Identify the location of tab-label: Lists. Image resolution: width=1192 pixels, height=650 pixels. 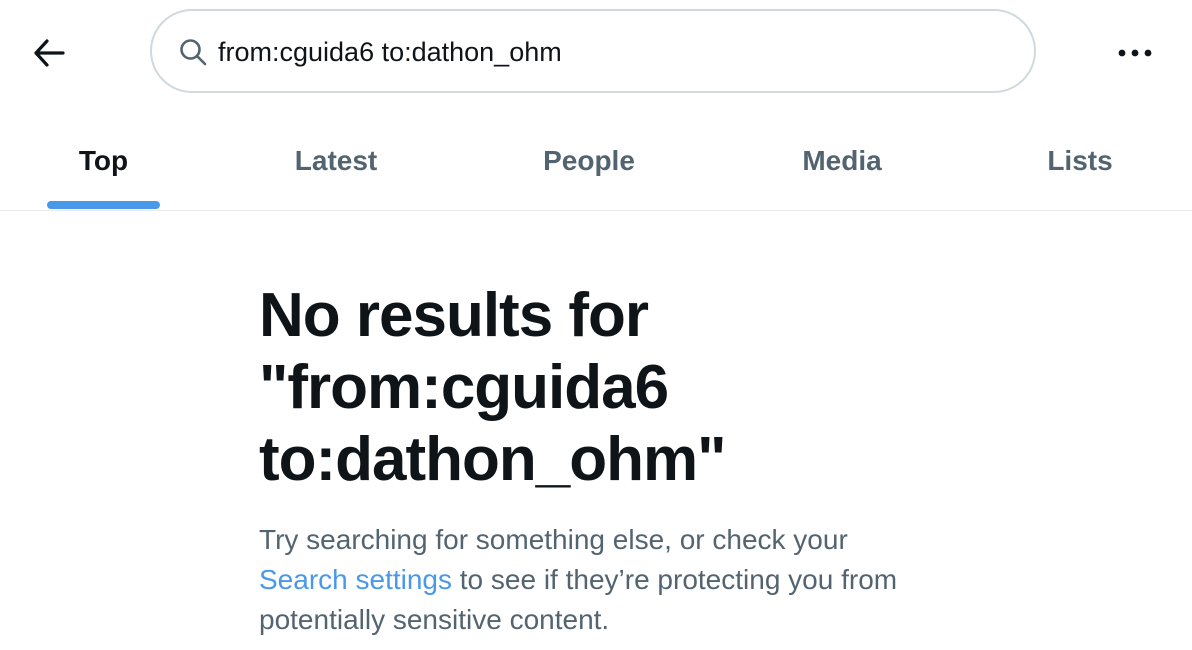
(1080, 160).